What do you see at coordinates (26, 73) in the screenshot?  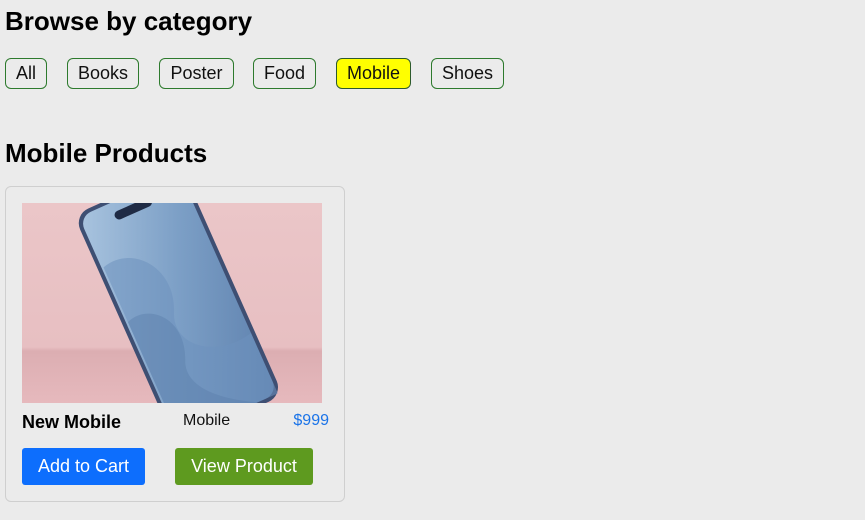 I see `category-button-all: All` at bounding box center [26, 73].